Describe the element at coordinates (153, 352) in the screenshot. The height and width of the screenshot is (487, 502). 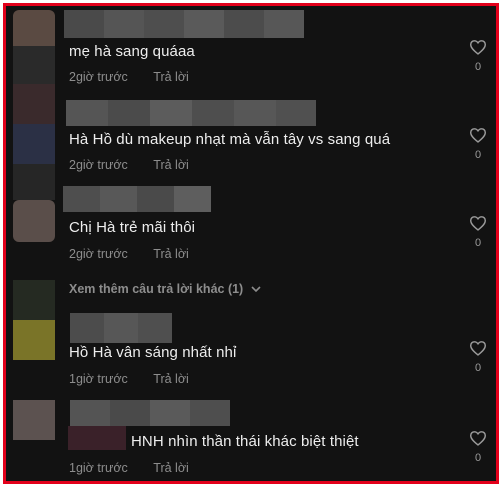
I see `comment-text: Hồ Hà vân sáng nhất nhỉ` at that location.